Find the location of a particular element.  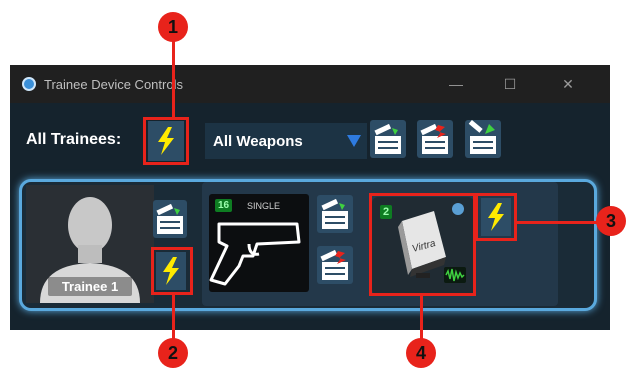

callout-4-line is located at coordinates (421, 318).